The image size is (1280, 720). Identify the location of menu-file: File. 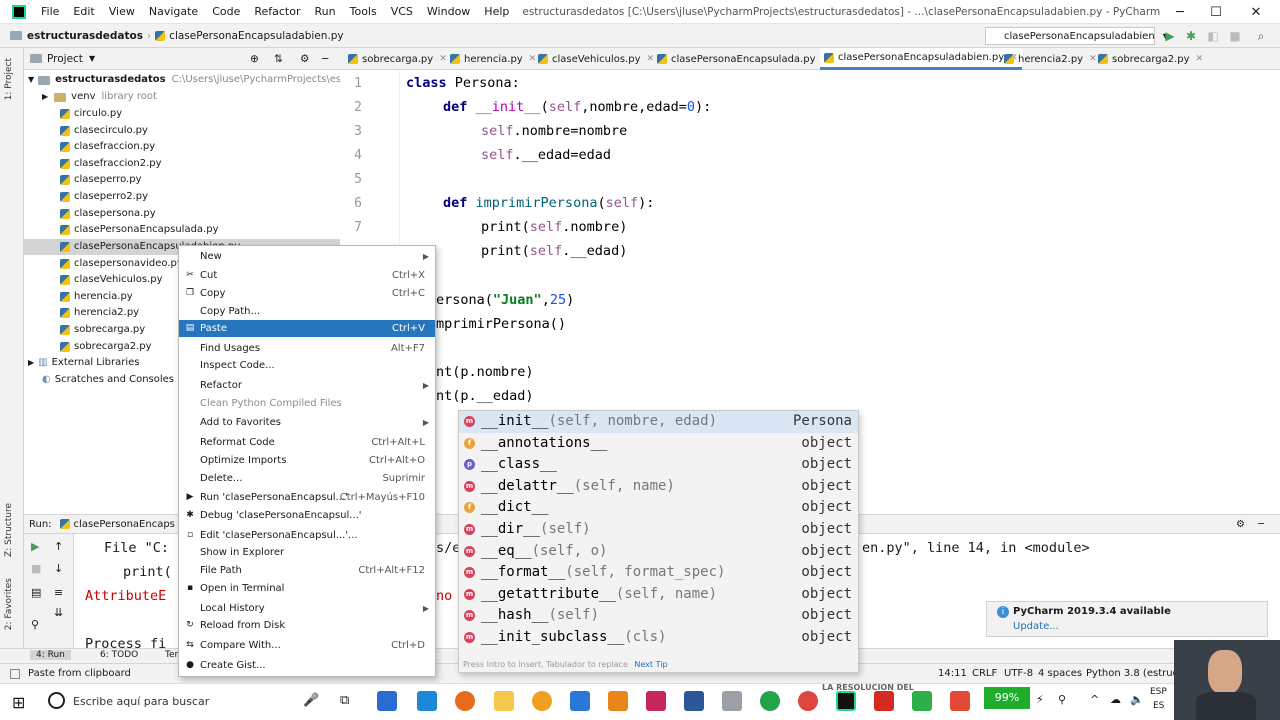
(50, 12).